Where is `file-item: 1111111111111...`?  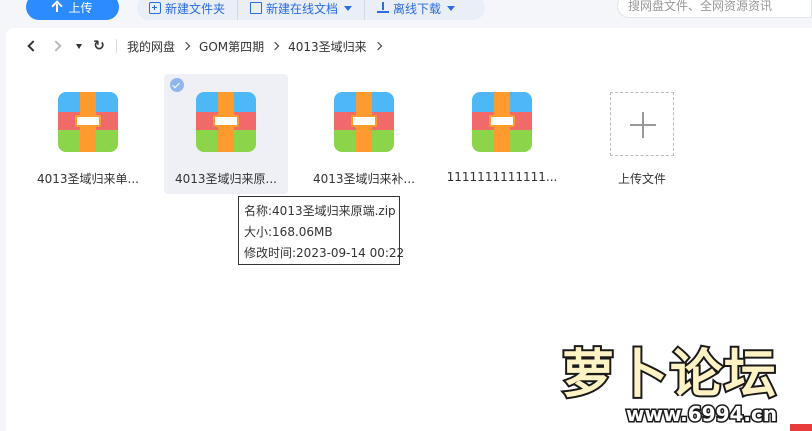 file-item: 1111111111111... is located at coordinates (502, 134).